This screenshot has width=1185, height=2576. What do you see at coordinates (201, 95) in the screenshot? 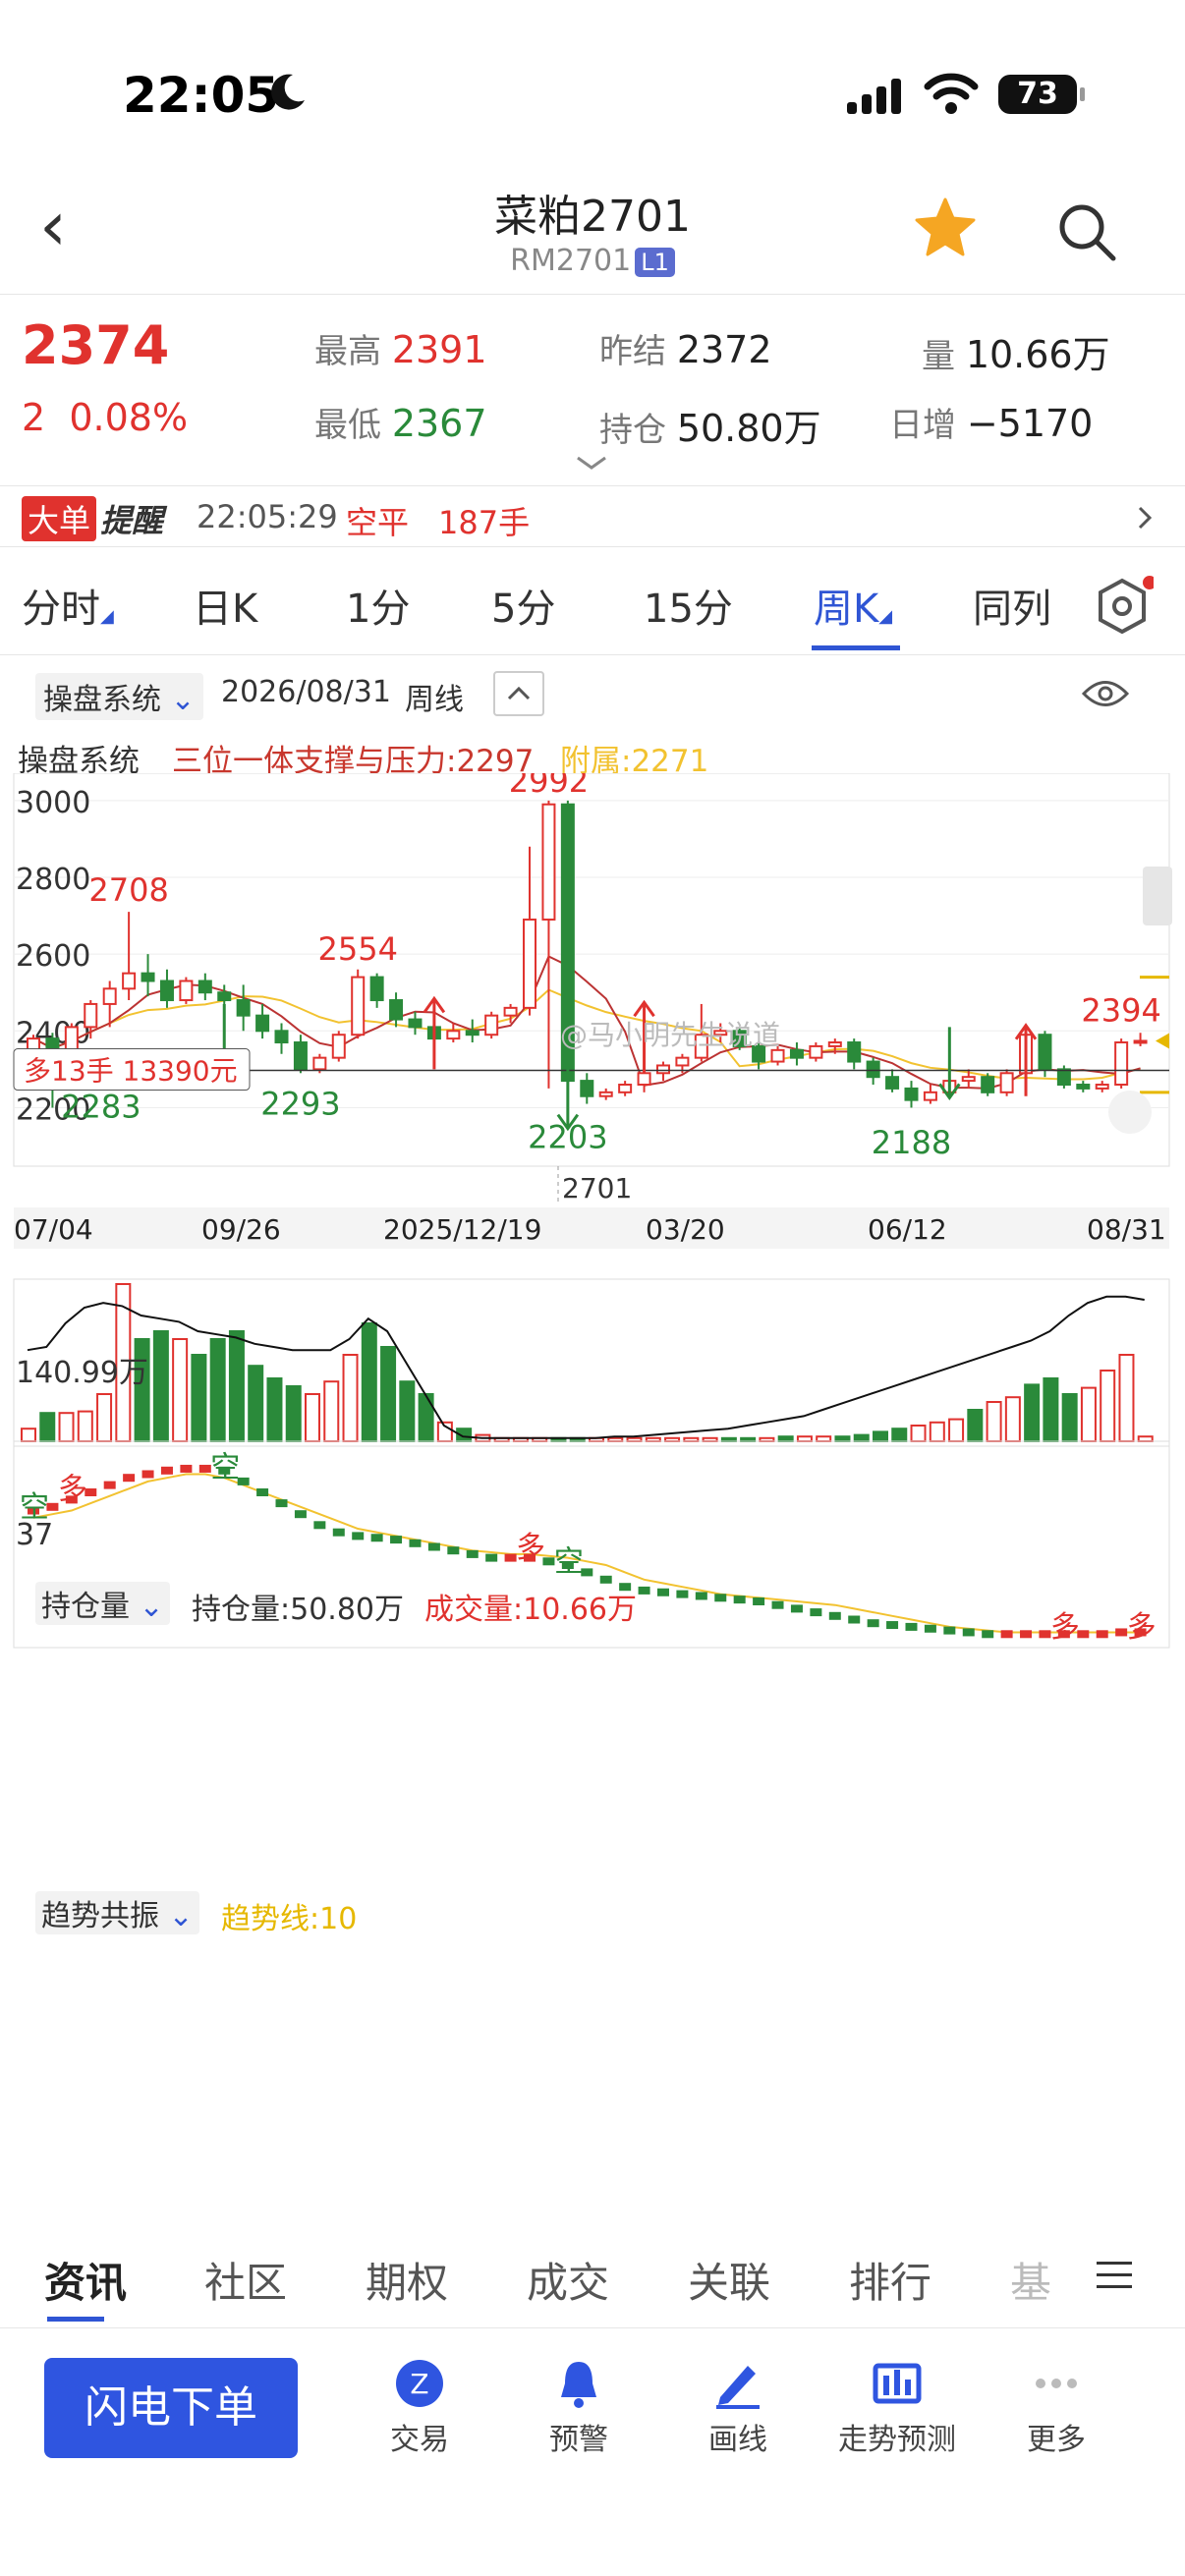
I see `clock: 22:05` at bounding box center [201, 95].